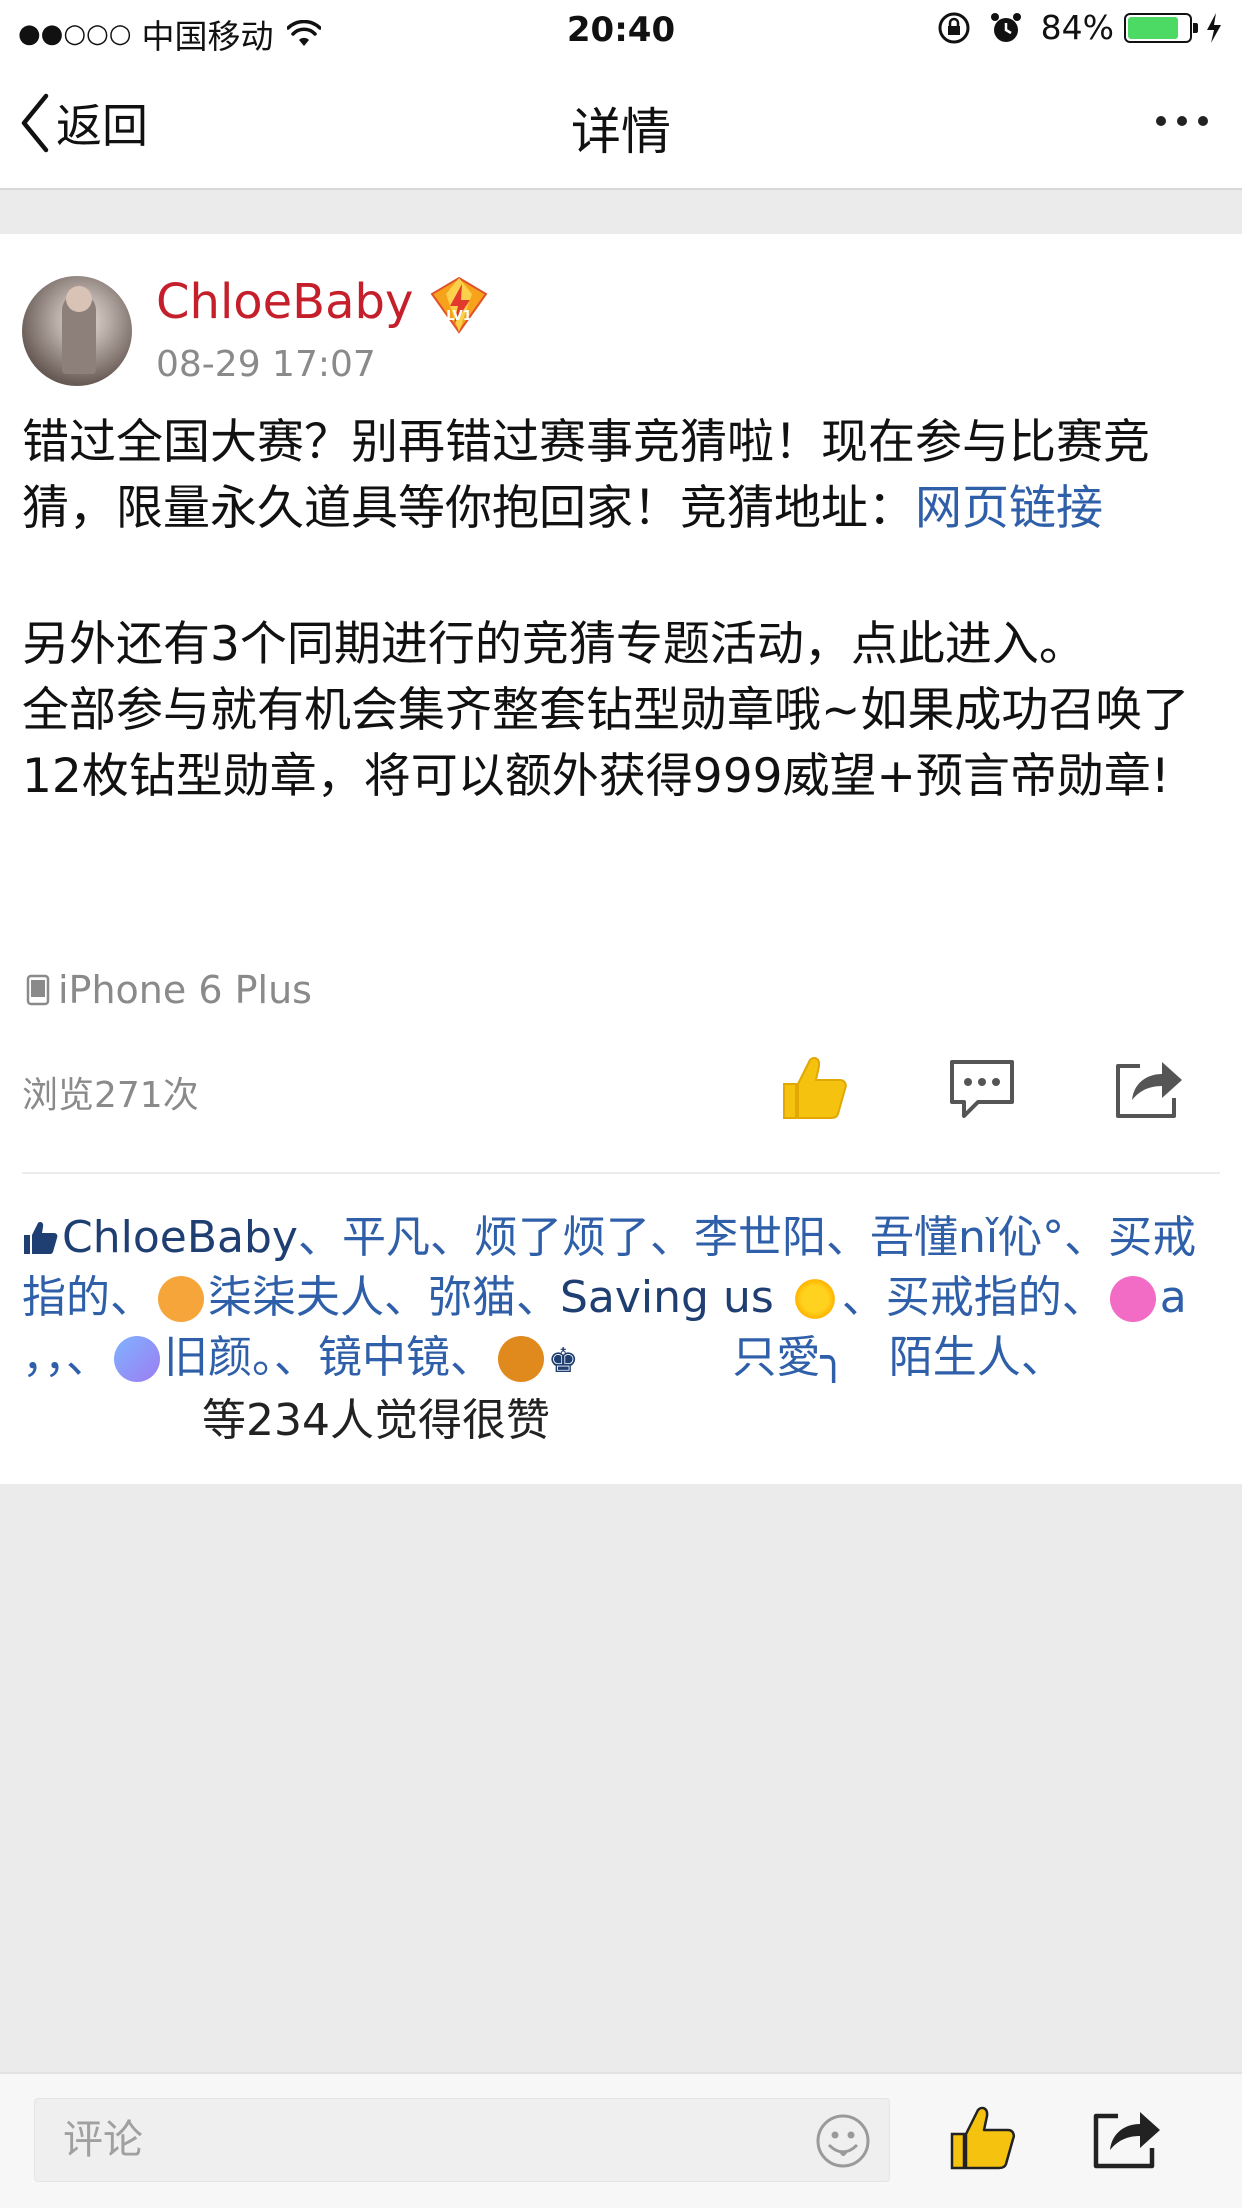  What do you see at coordinates (376, 1420) in the screenshot?
I see `likes-summary: 等234人觉得很赞` at bounding box center [376, 1420].